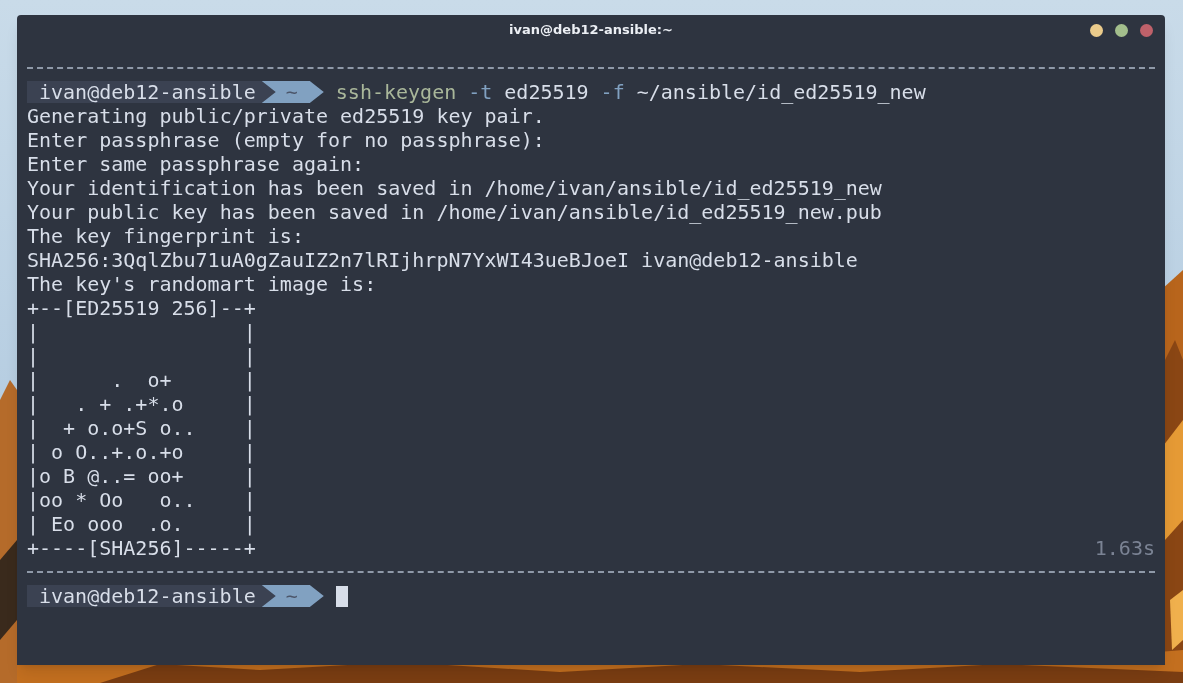  Describe the element at coordinates (591, 30) in the screenshot. I see `window-title: ivan@deb12-ansible:~` at that location.